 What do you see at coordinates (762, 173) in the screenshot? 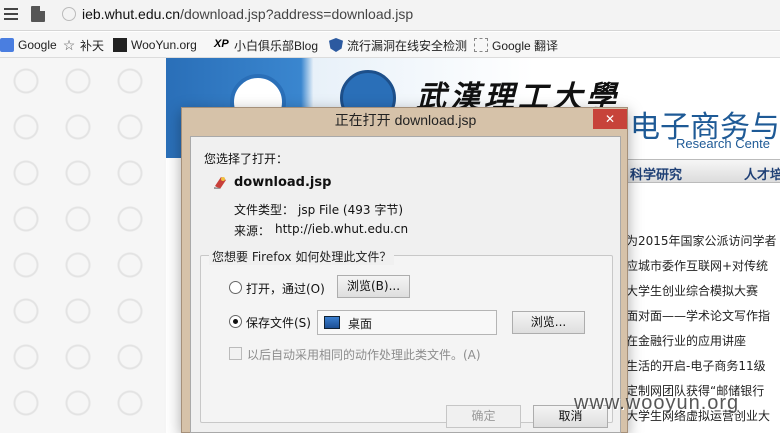
I see `nav-talent: 人才培` at bounding box center [762, 173].